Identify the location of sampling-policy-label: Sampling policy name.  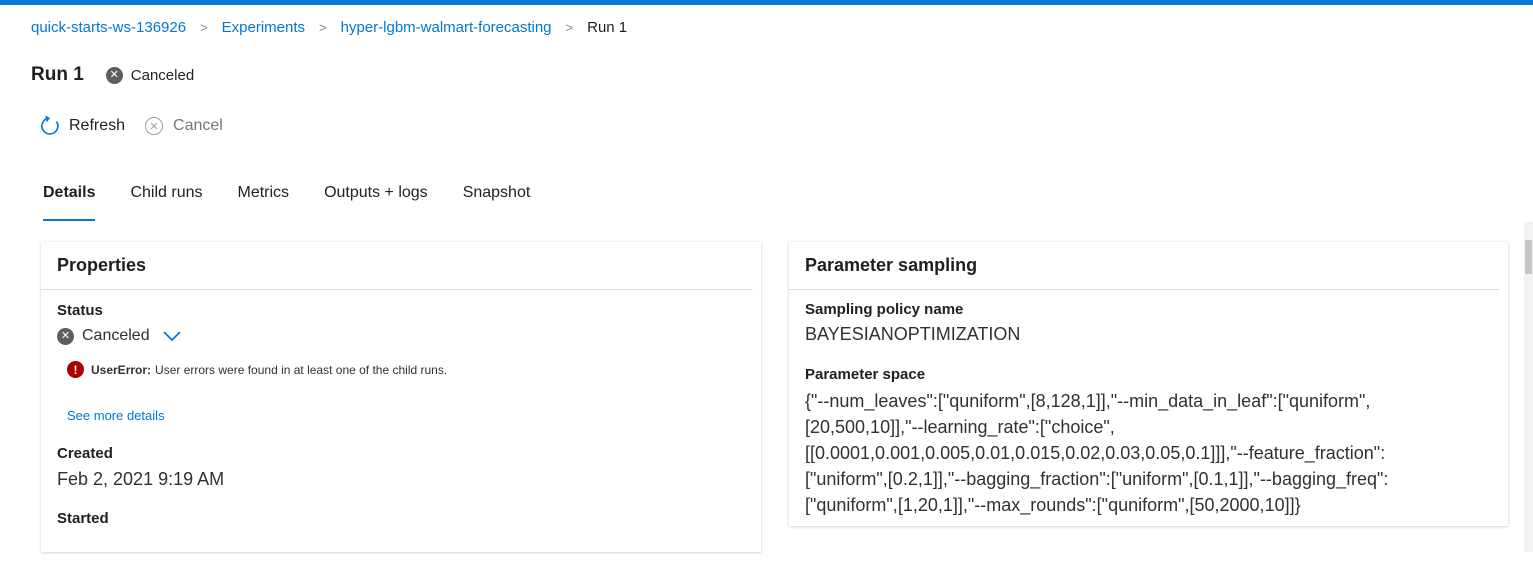
(884, 309).